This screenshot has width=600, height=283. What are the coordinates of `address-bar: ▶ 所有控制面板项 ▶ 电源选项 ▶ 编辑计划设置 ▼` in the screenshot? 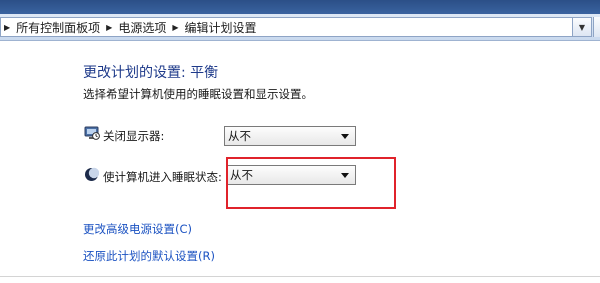 It's located at (300, 27).